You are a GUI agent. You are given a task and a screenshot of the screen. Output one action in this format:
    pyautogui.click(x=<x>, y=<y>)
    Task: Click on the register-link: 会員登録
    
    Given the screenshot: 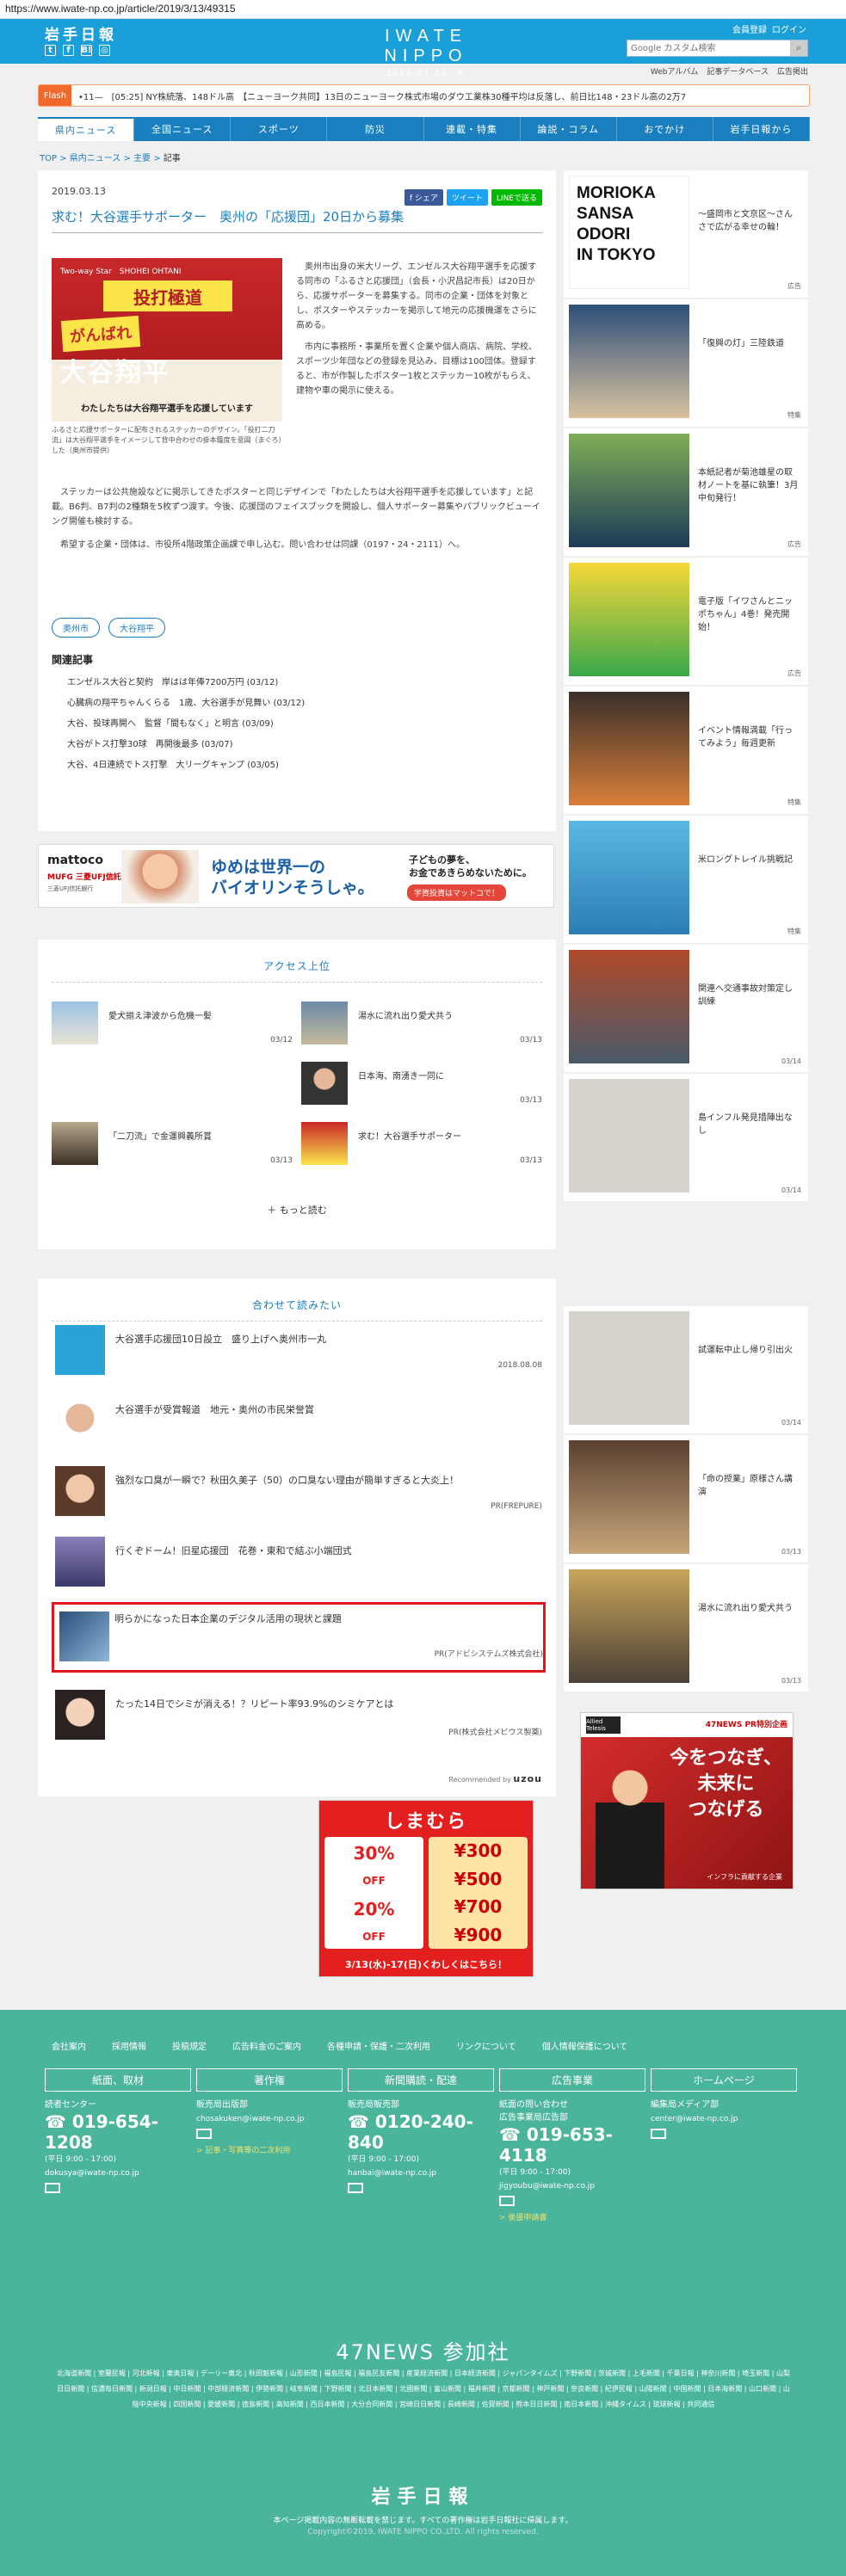 What is the action you would take?
    pyautogui.click(x=750, y=29)
    